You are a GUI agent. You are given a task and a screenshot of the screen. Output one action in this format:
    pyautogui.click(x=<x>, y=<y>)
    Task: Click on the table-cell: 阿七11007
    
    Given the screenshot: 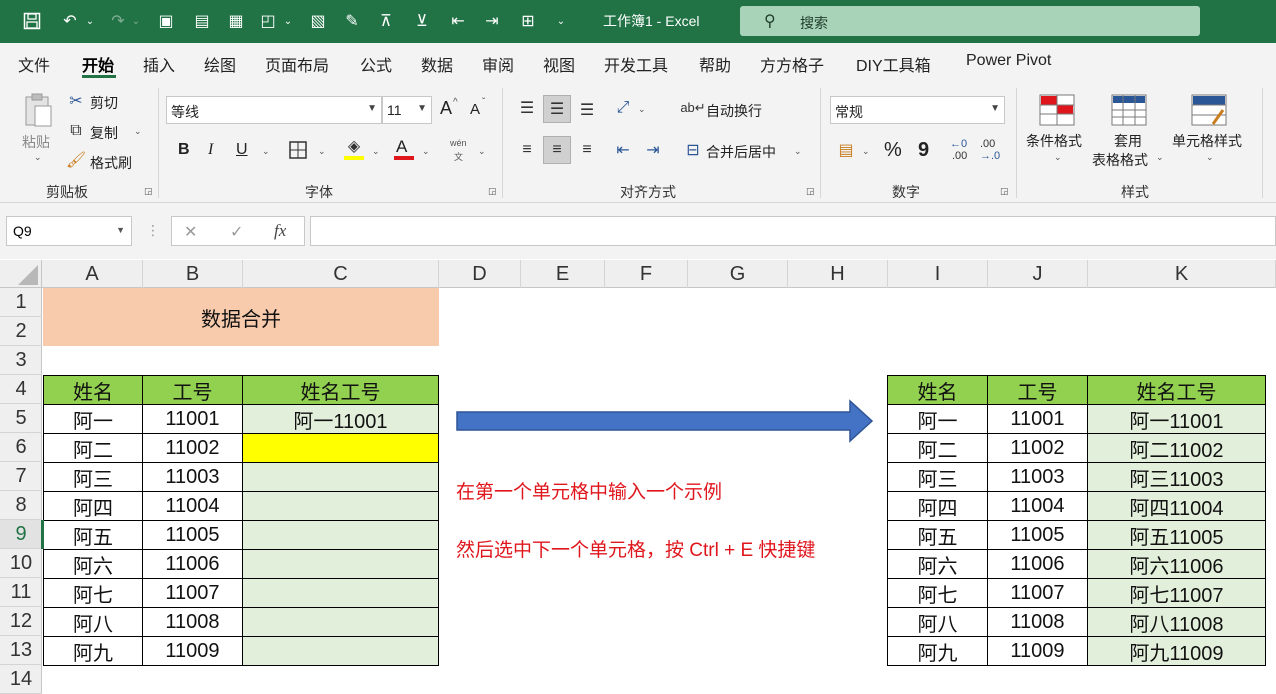 What is the action you would take?
    pyautogui.click(x=1176, y=593)
    